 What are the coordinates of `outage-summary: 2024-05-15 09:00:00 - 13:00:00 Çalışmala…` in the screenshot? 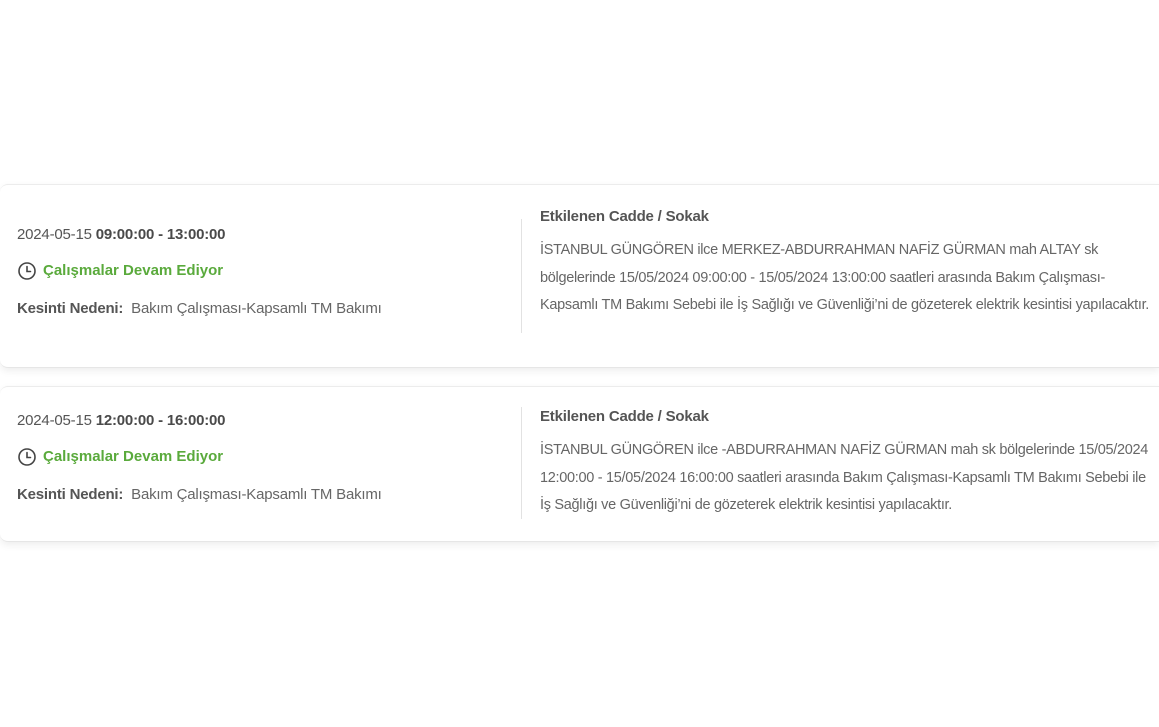 It's located at (257, 272).